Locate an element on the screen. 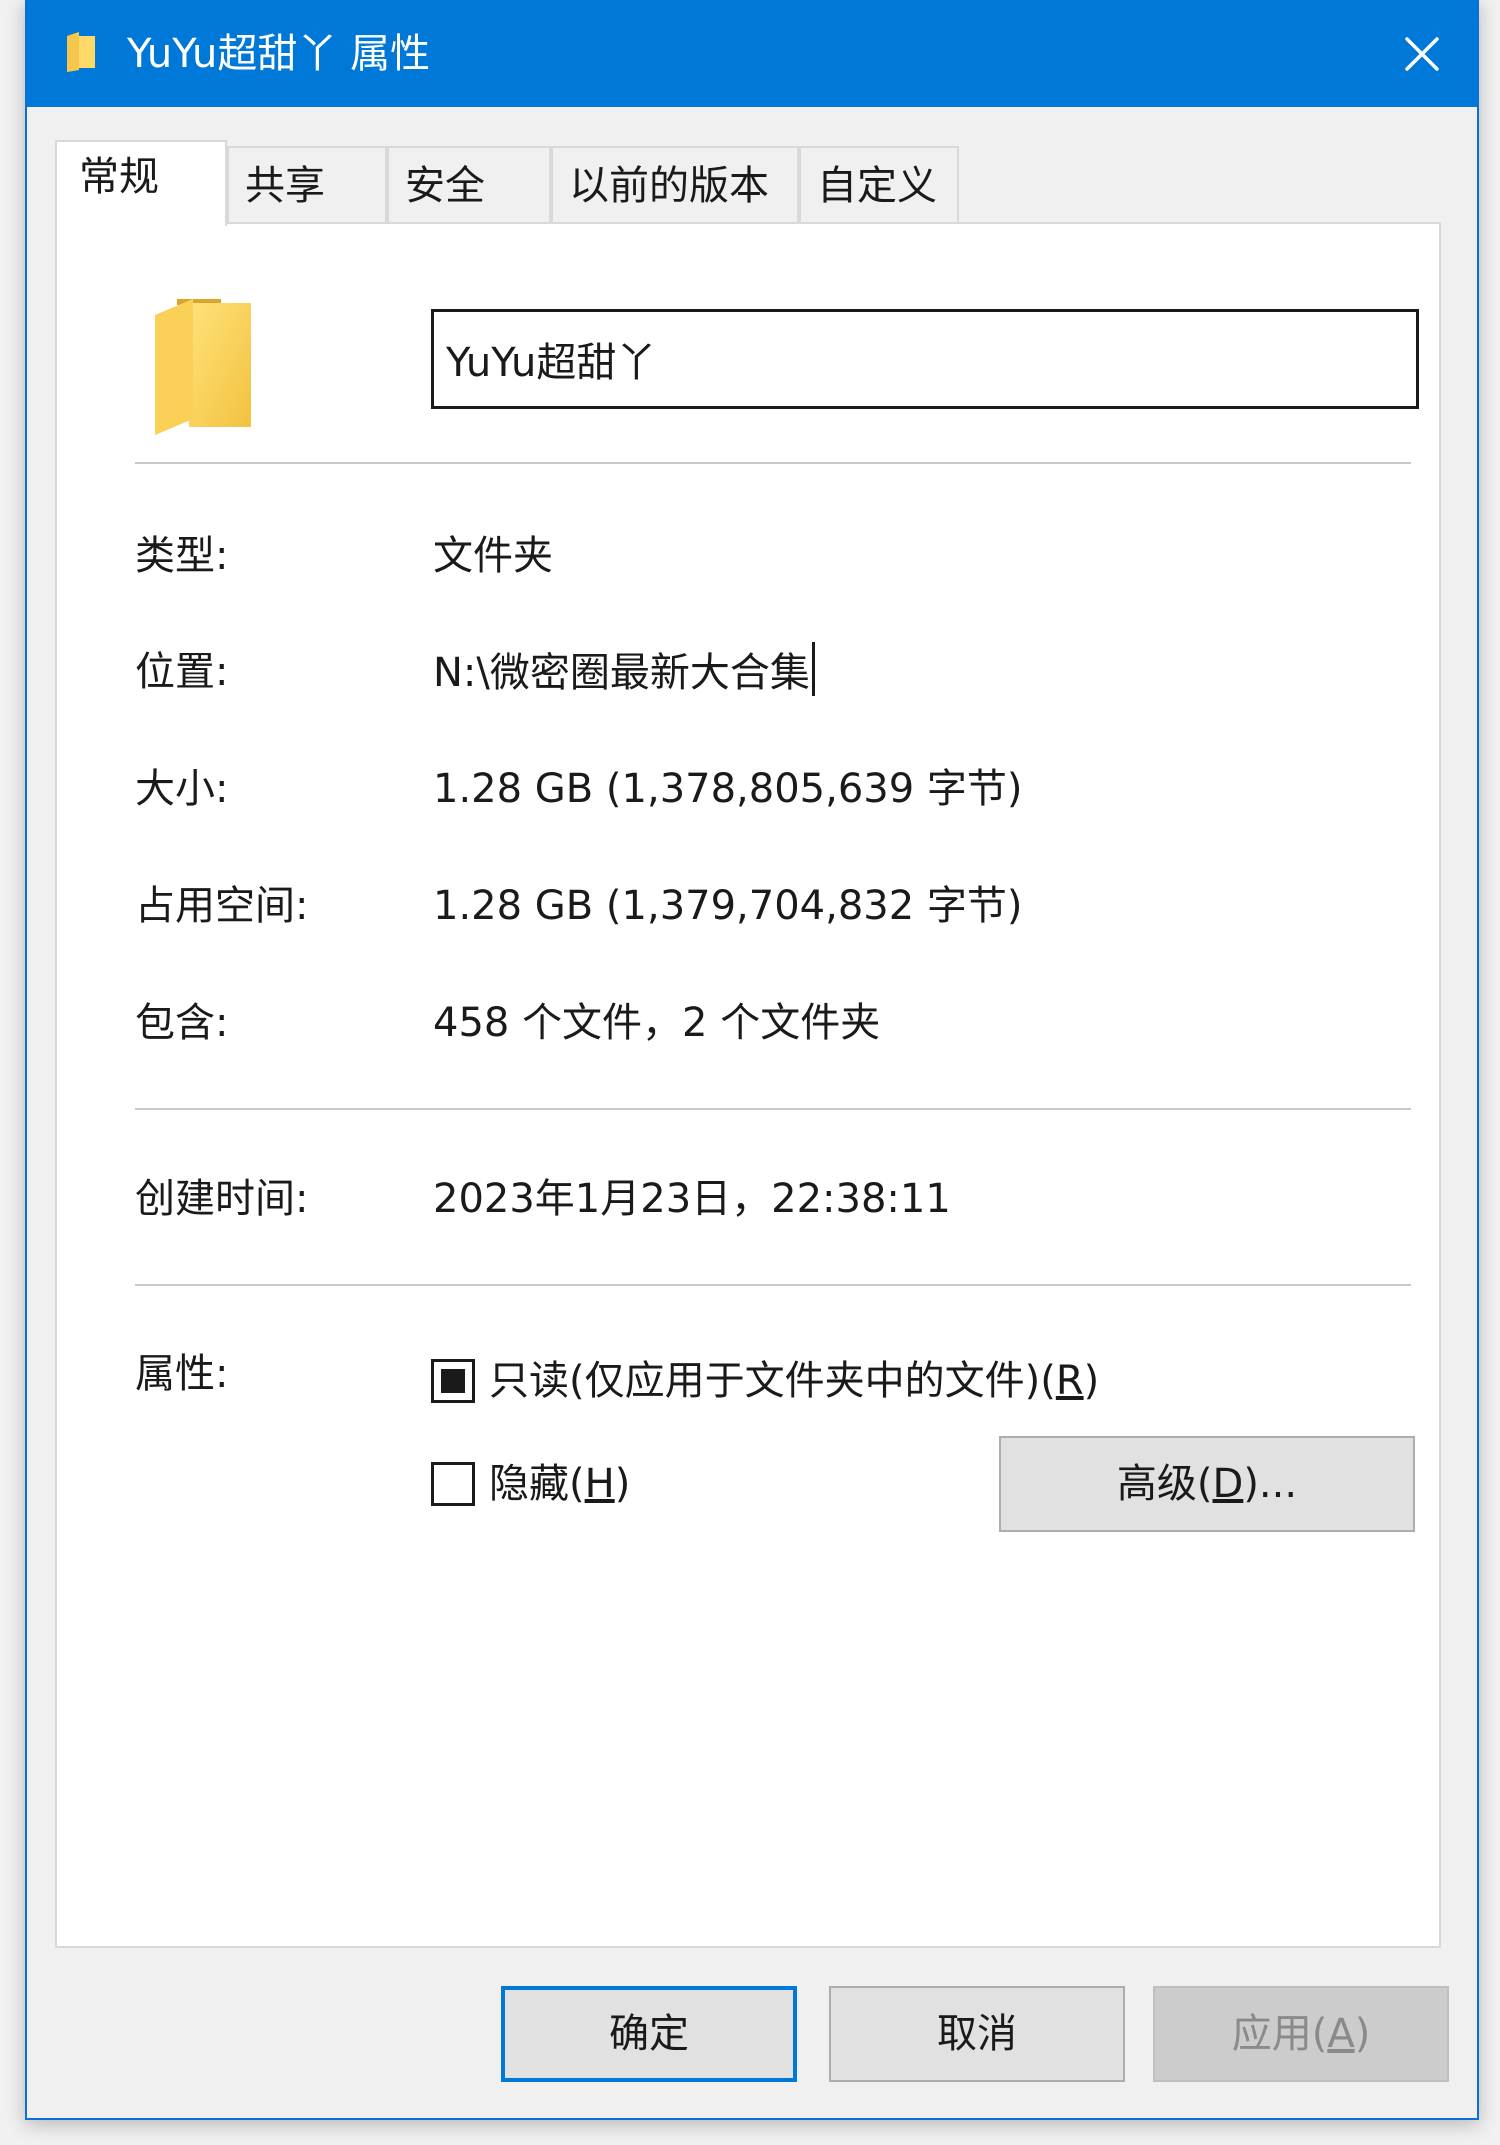 Image resolution: width=1500 pixels, height=2145 pixels. readonly-checkbox is located at coordinates (453, 1381).